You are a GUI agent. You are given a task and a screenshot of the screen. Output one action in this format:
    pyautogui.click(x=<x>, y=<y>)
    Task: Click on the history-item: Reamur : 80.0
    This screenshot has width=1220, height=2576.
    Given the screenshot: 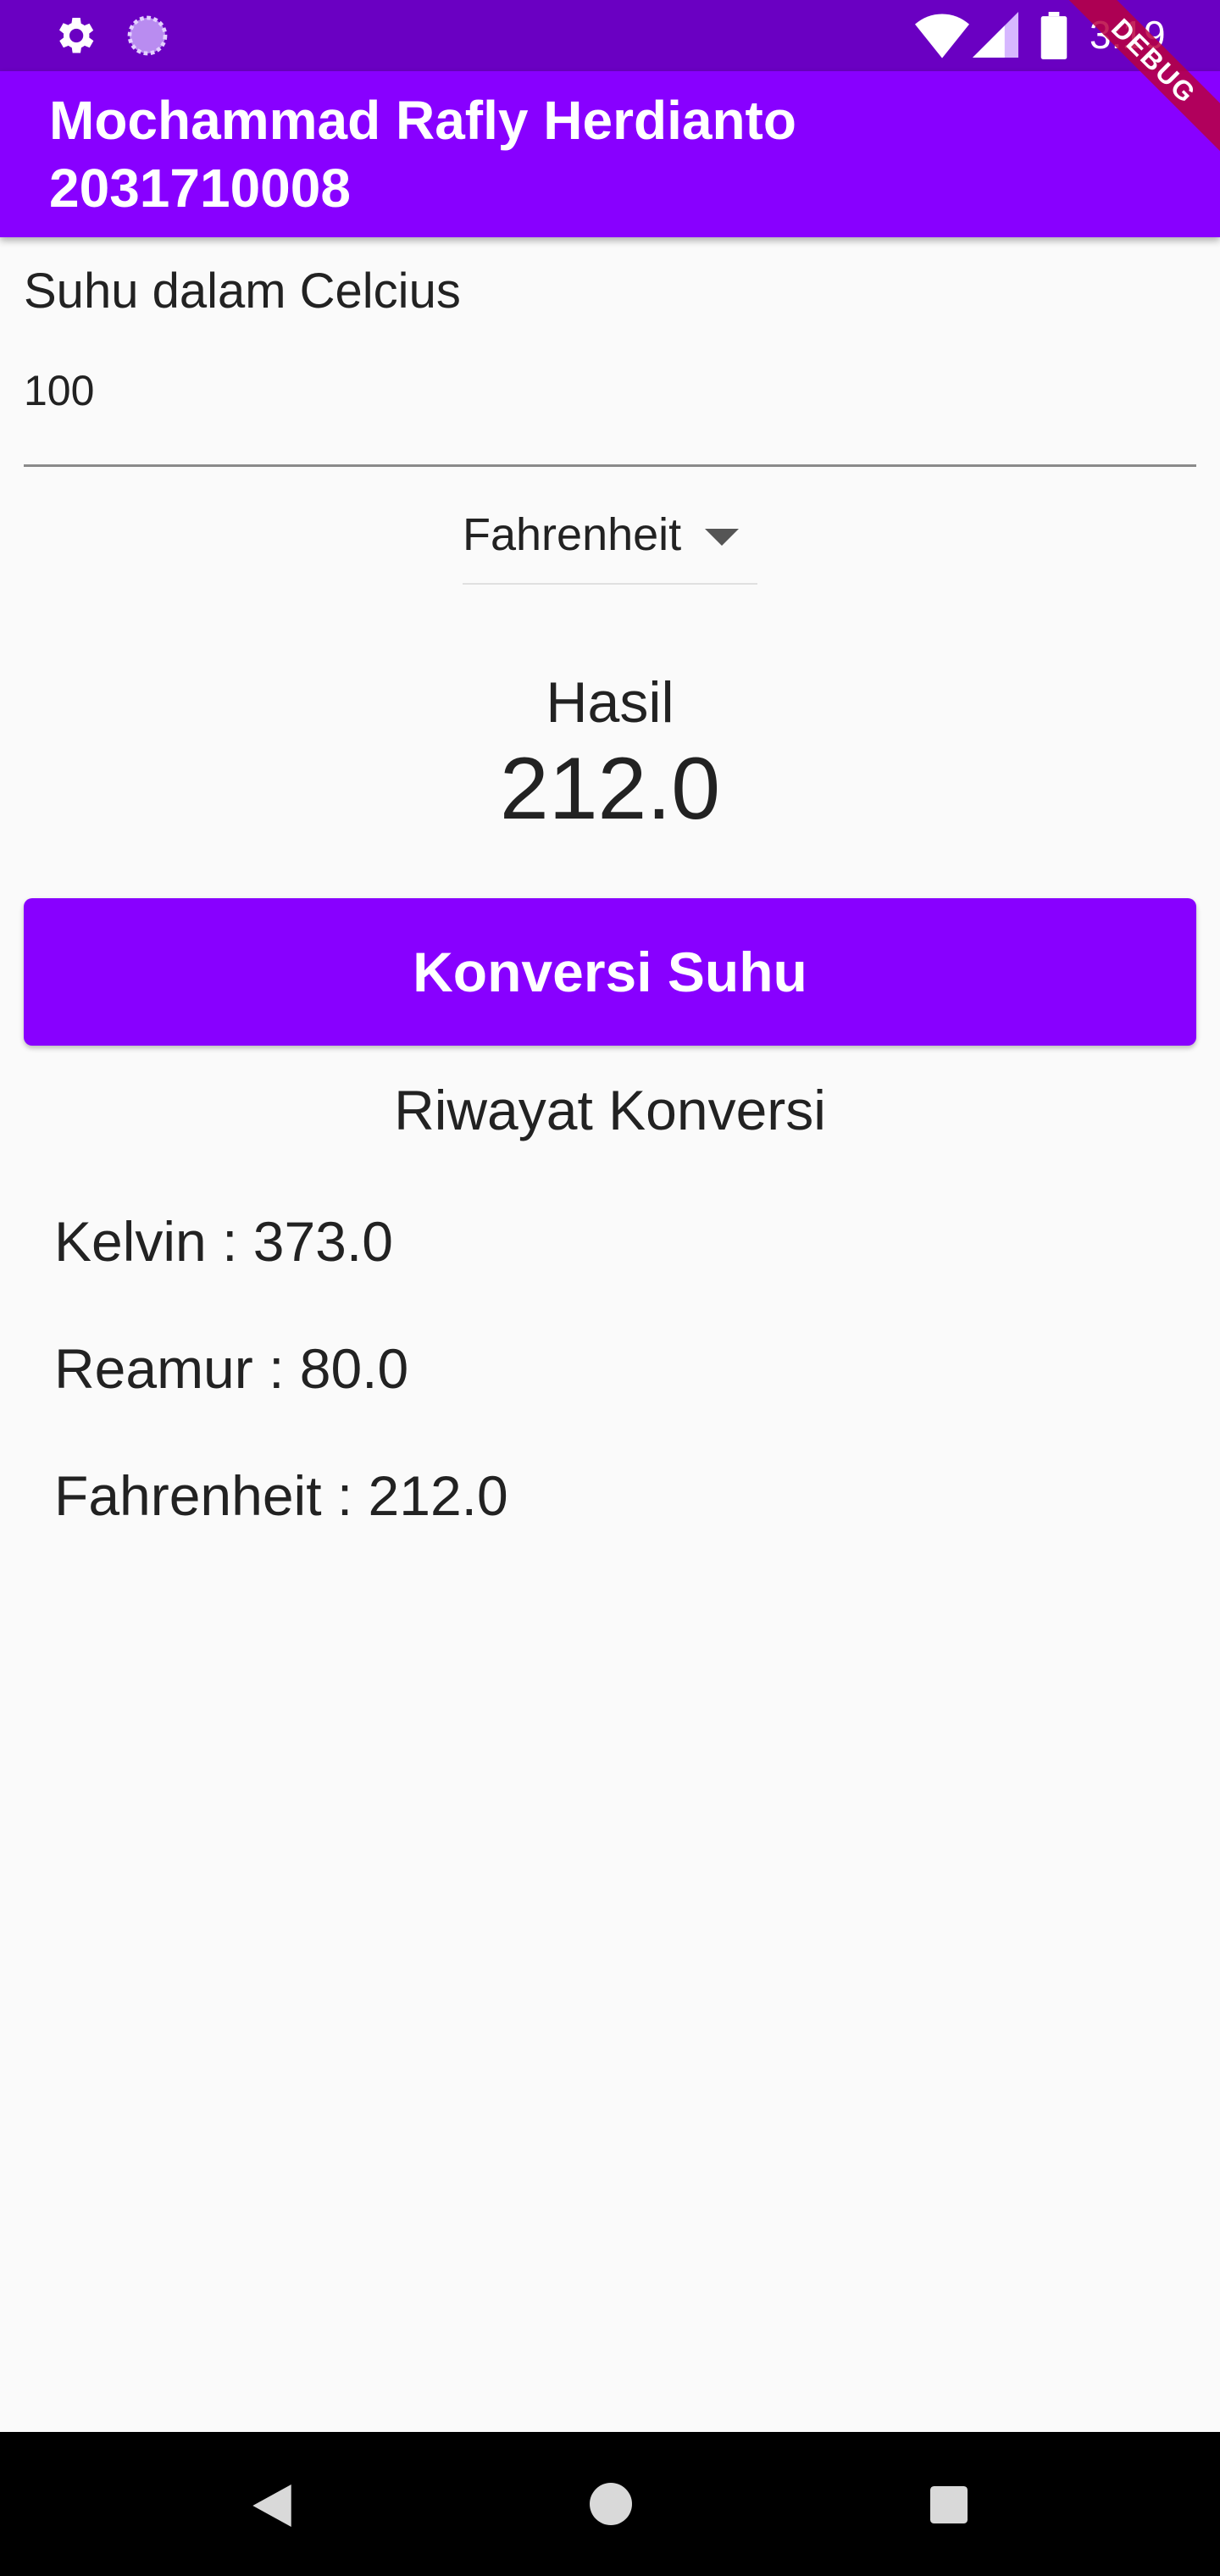 What is the action you would take?
    pyautogui.click(x=231, y=1368)
    